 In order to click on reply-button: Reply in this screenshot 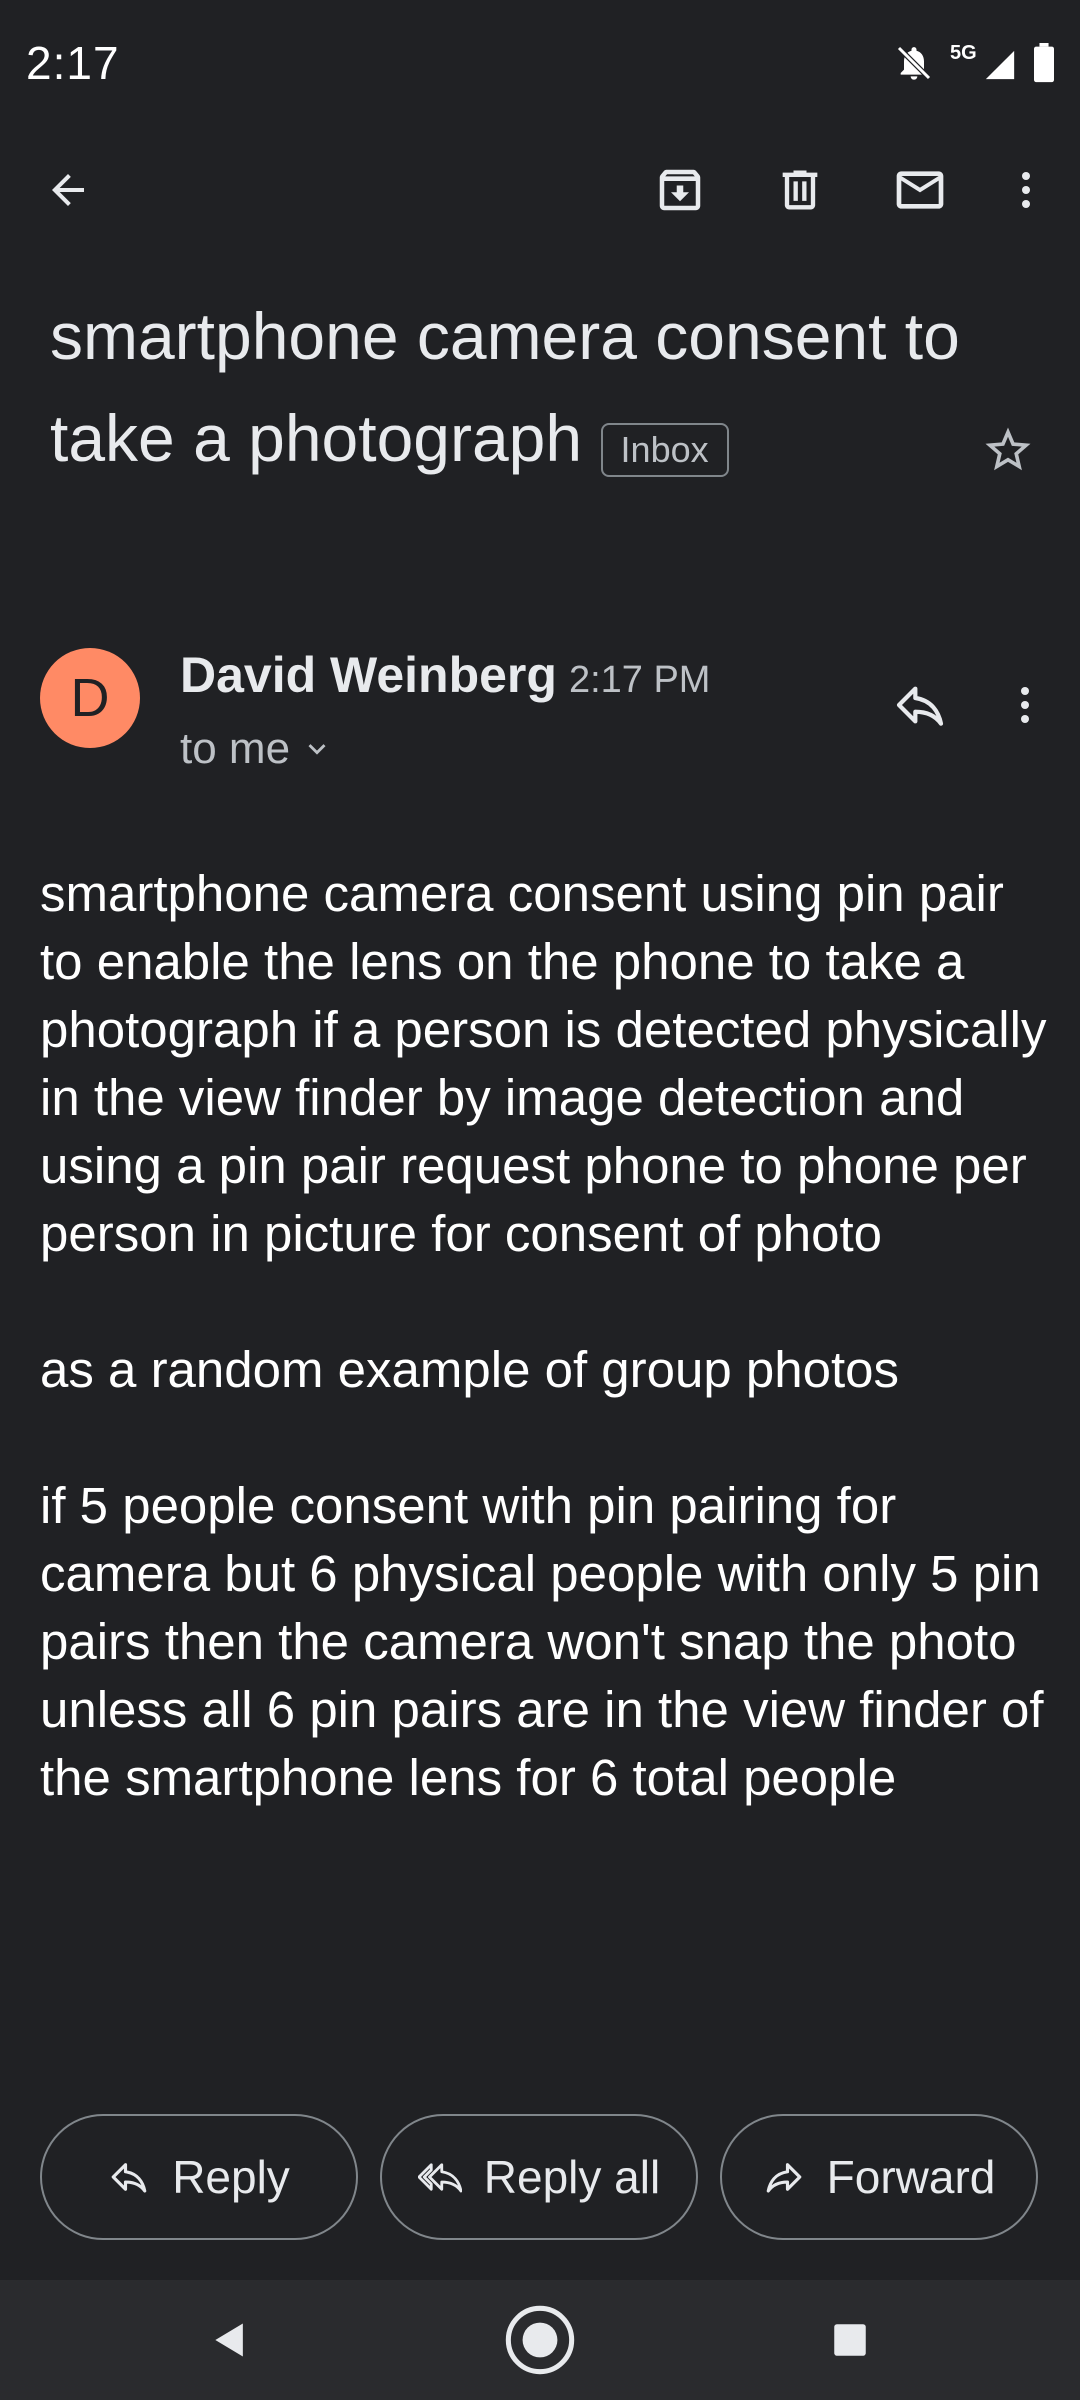, I will do `click(199, 2177)`.